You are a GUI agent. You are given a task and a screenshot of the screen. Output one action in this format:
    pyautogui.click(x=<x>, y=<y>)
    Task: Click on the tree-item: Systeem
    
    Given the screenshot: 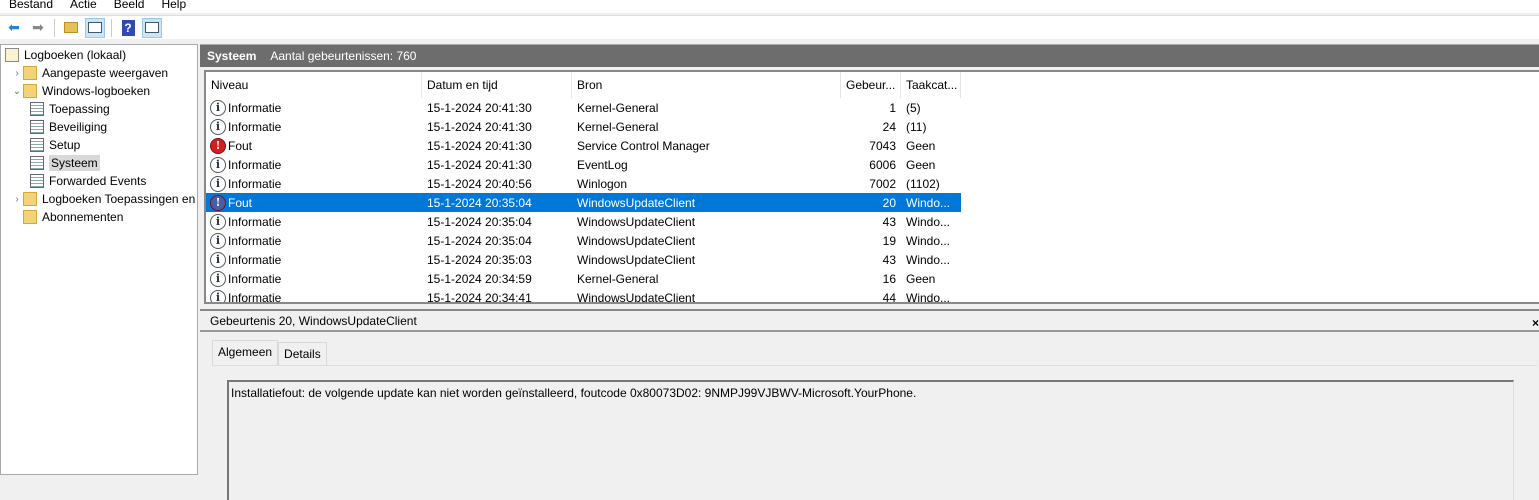 What is the action you would take?
    pyautogui.click(x=65, y=163)
    